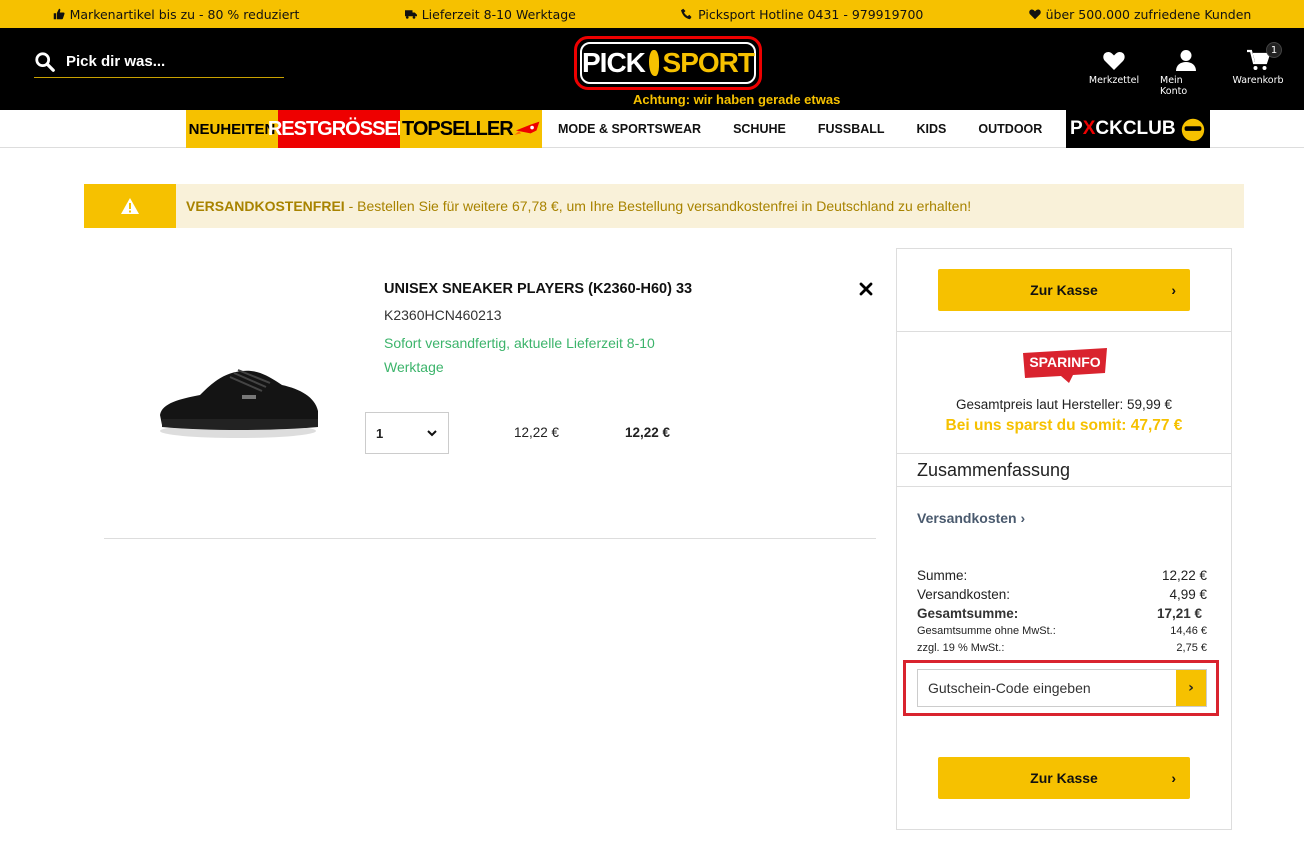  I want to click on sparinfo-badge: SPARINFO, so click(1065, 365).